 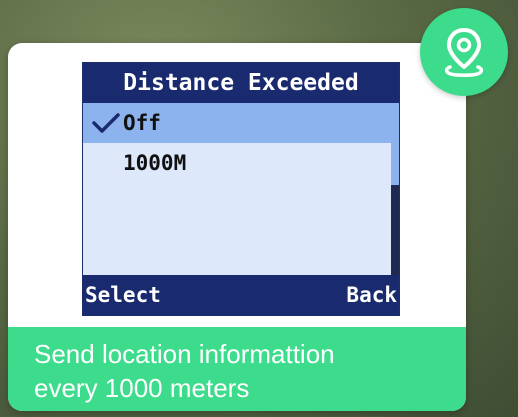 I want to click on screen-title: Distance Exceeded, so click(x=241, y=83).